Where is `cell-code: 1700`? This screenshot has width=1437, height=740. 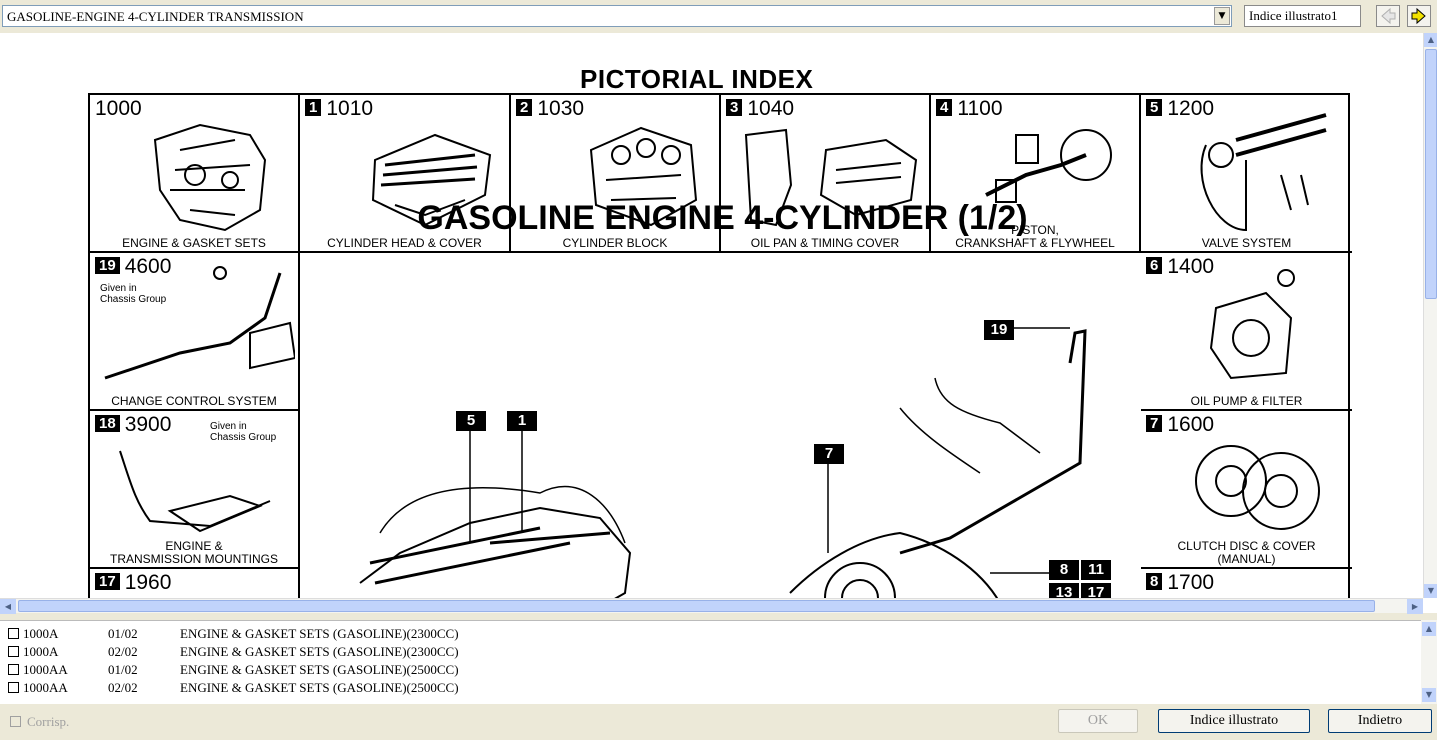
cell-code: 1700 is located at coordinates (1191, 582).